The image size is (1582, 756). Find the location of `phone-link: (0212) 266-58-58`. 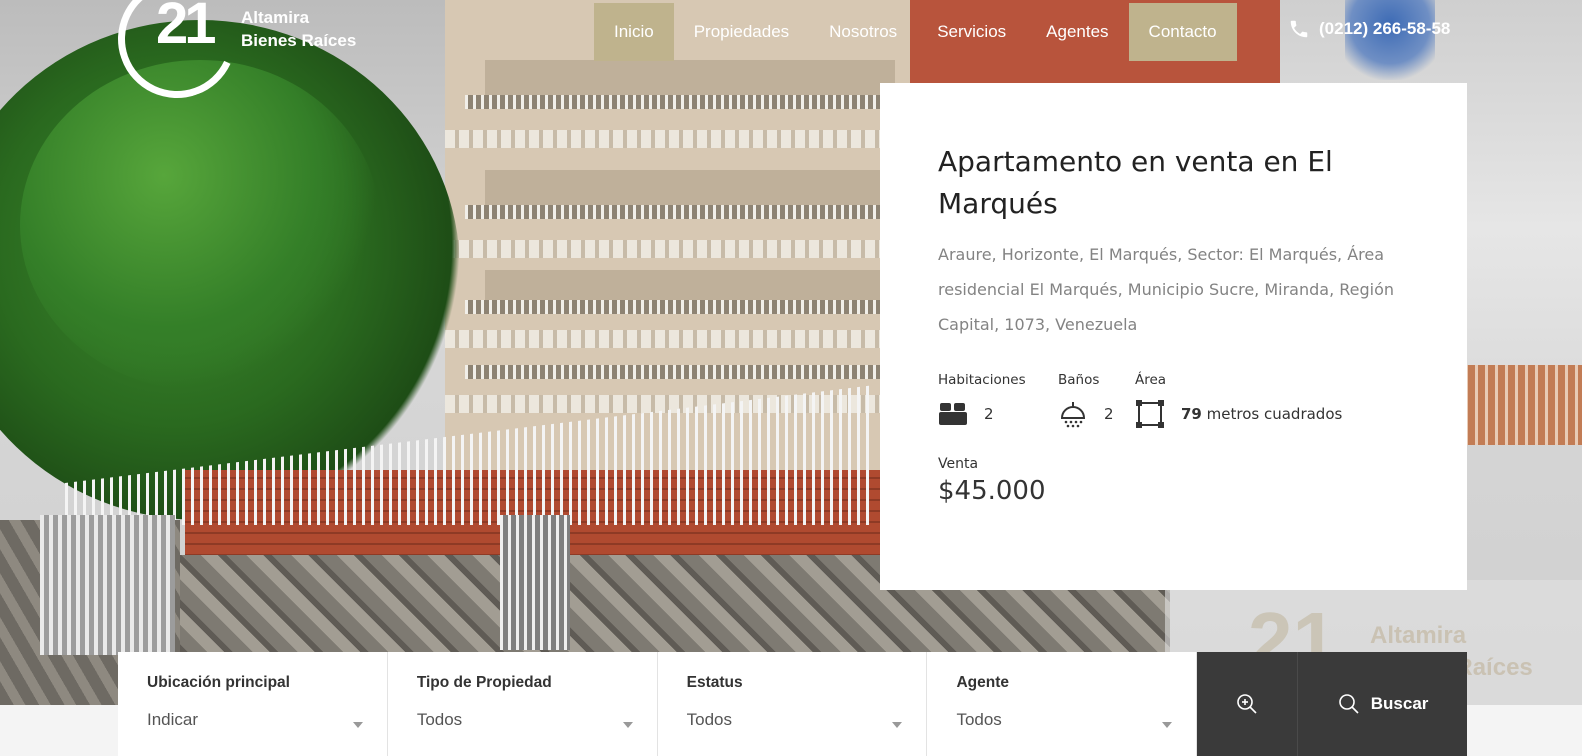

phone-link: (0212) 266-58-58 is located at coordinates (1369, 29).